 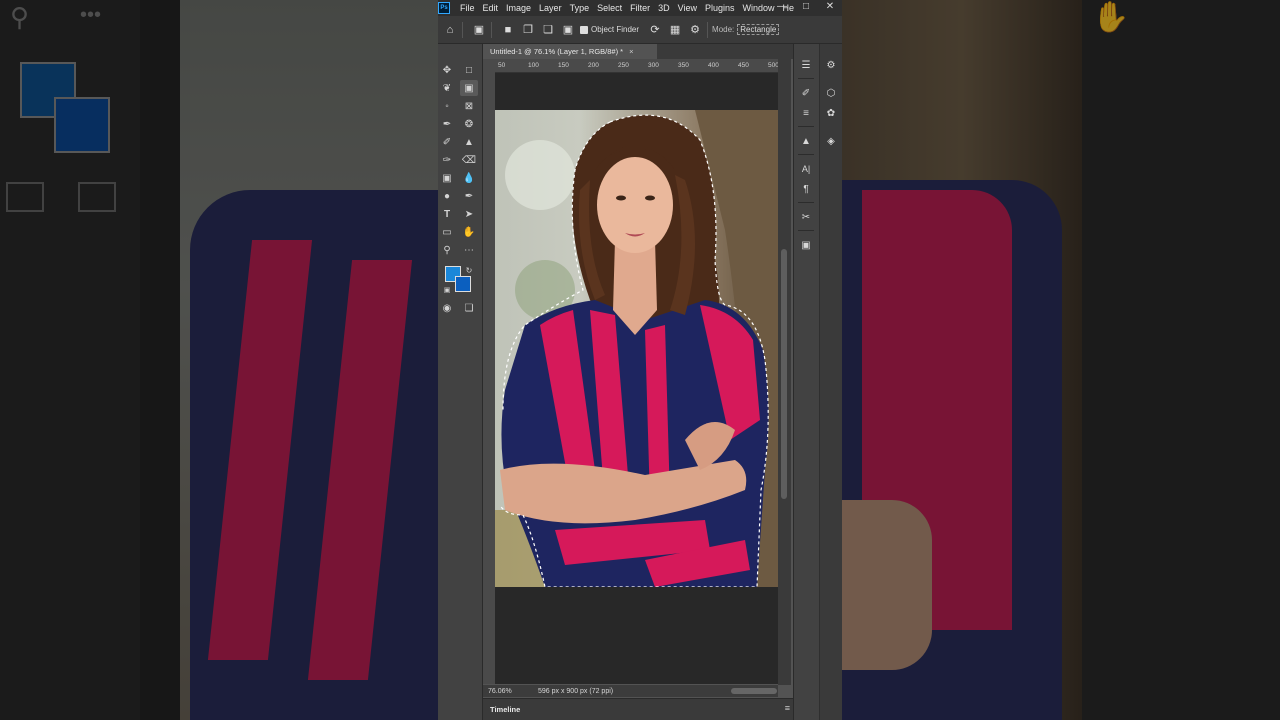 What do you see at coordinates (655, 30) in the screenshot?
I see `refresh-icon: ⟳` at bounding box center [655, 30].